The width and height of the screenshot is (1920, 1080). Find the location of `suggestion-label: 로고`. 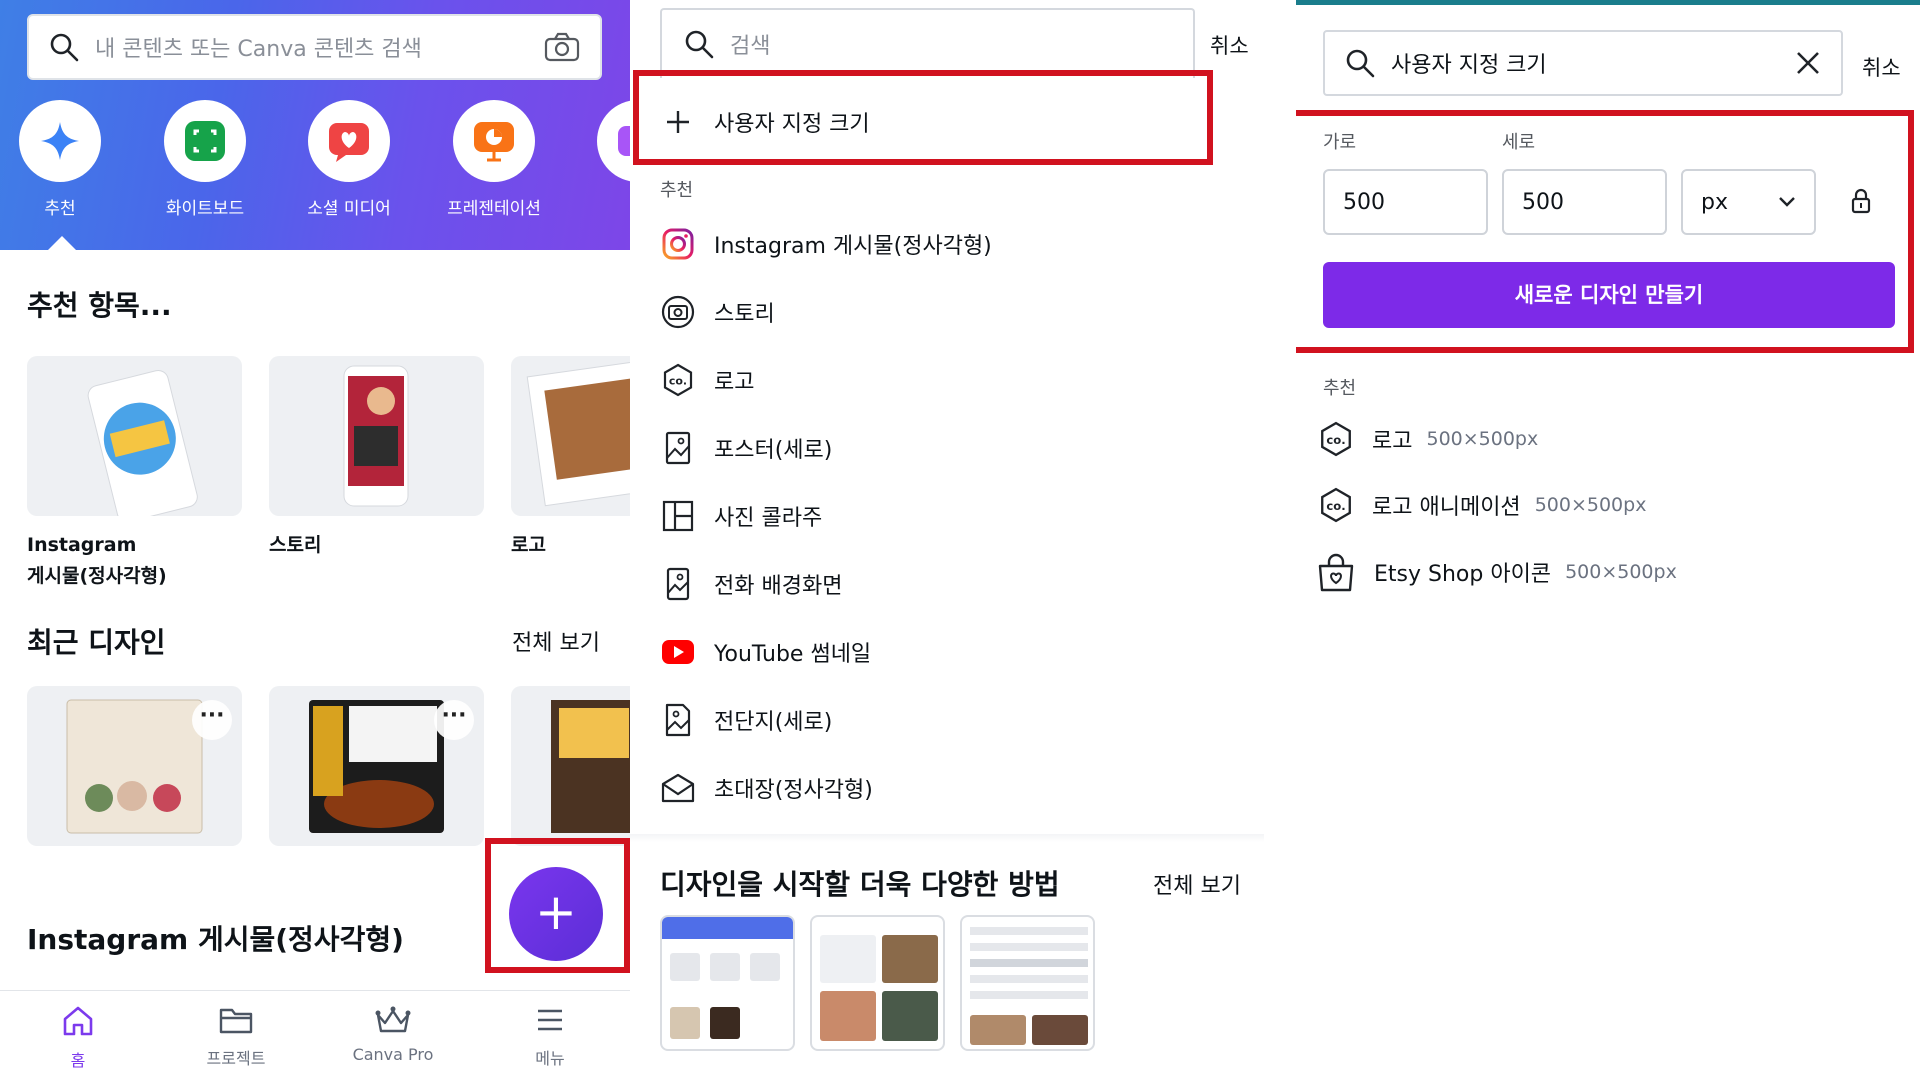

suggestion-label: 로고 is located at coordinates (1392, 441).